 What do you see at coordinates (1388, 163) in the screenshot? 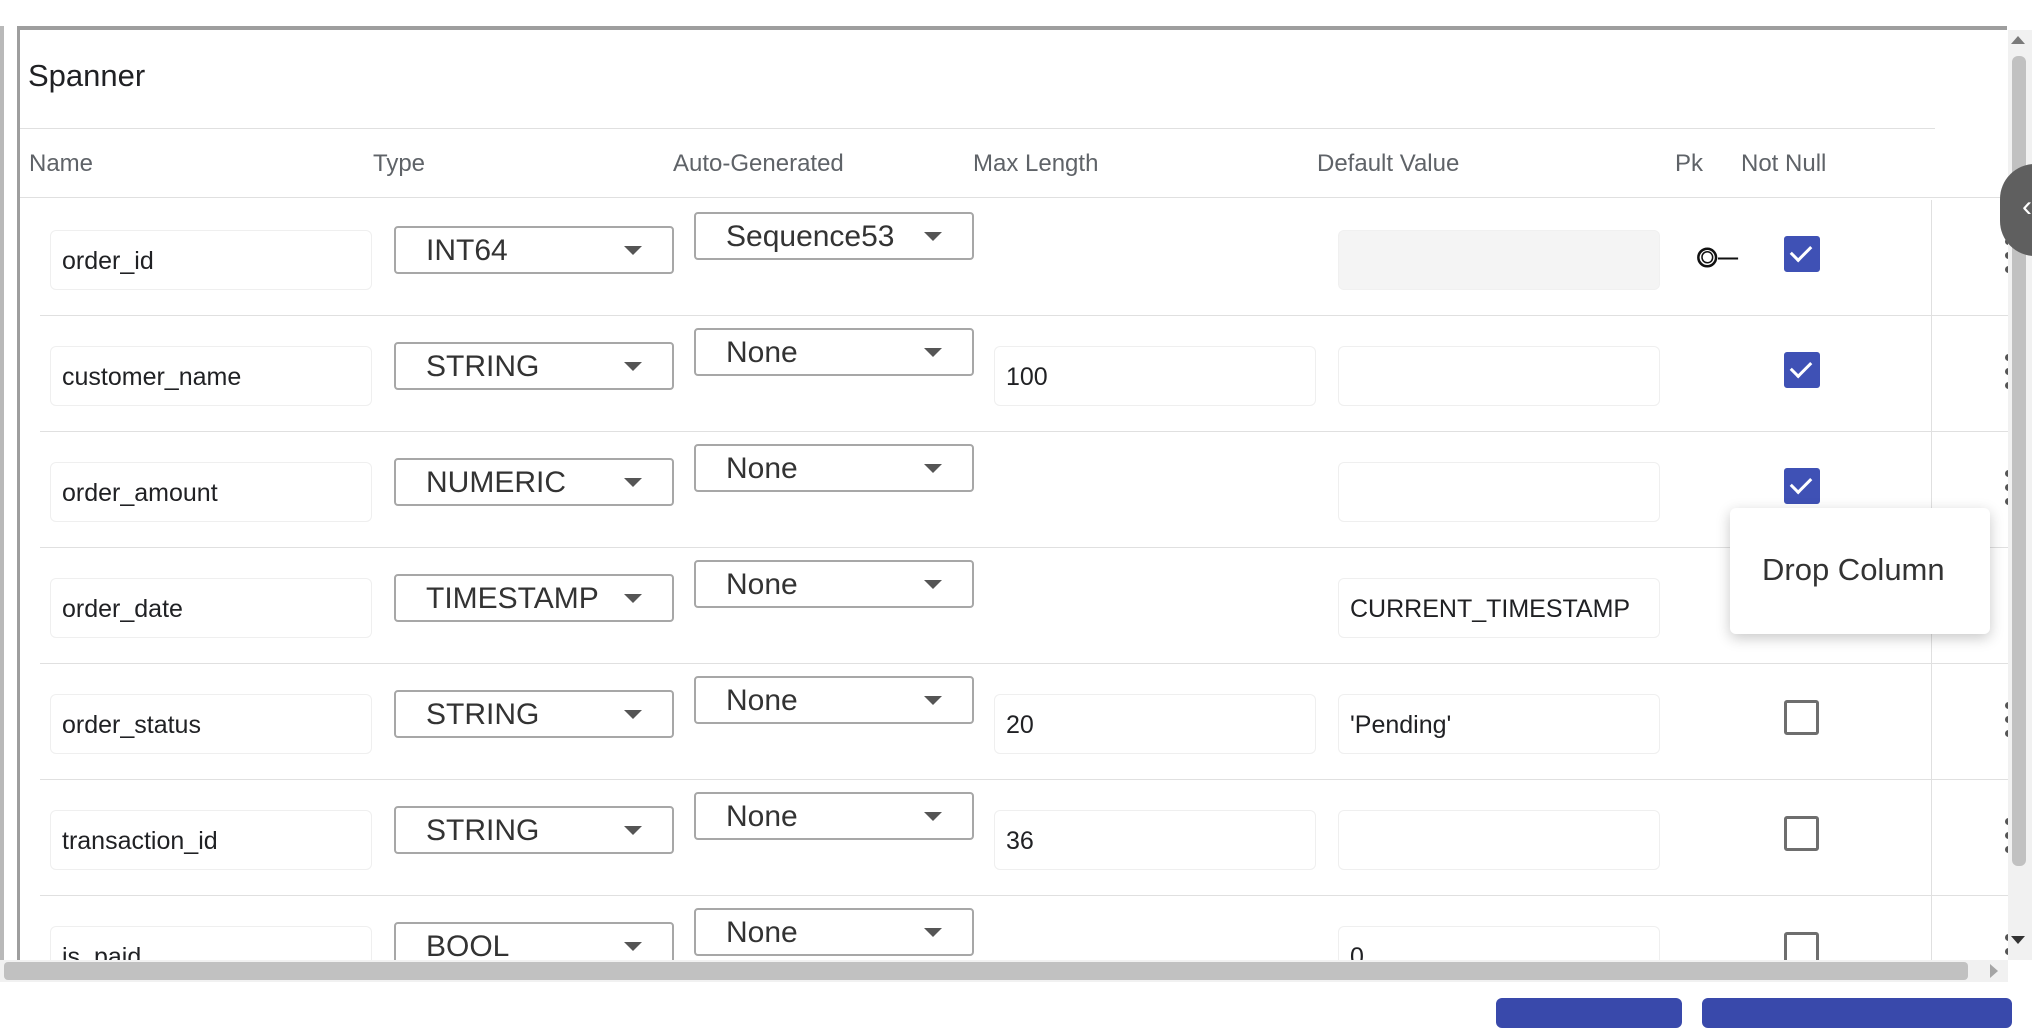
I see `column-header-default-value: Default Value` at bounding box center [1388, 163].